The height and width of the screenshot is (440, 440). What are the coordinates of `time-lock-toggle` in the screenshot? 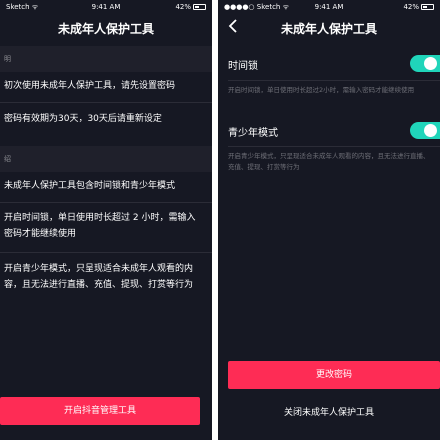 It's located at (425, 63).